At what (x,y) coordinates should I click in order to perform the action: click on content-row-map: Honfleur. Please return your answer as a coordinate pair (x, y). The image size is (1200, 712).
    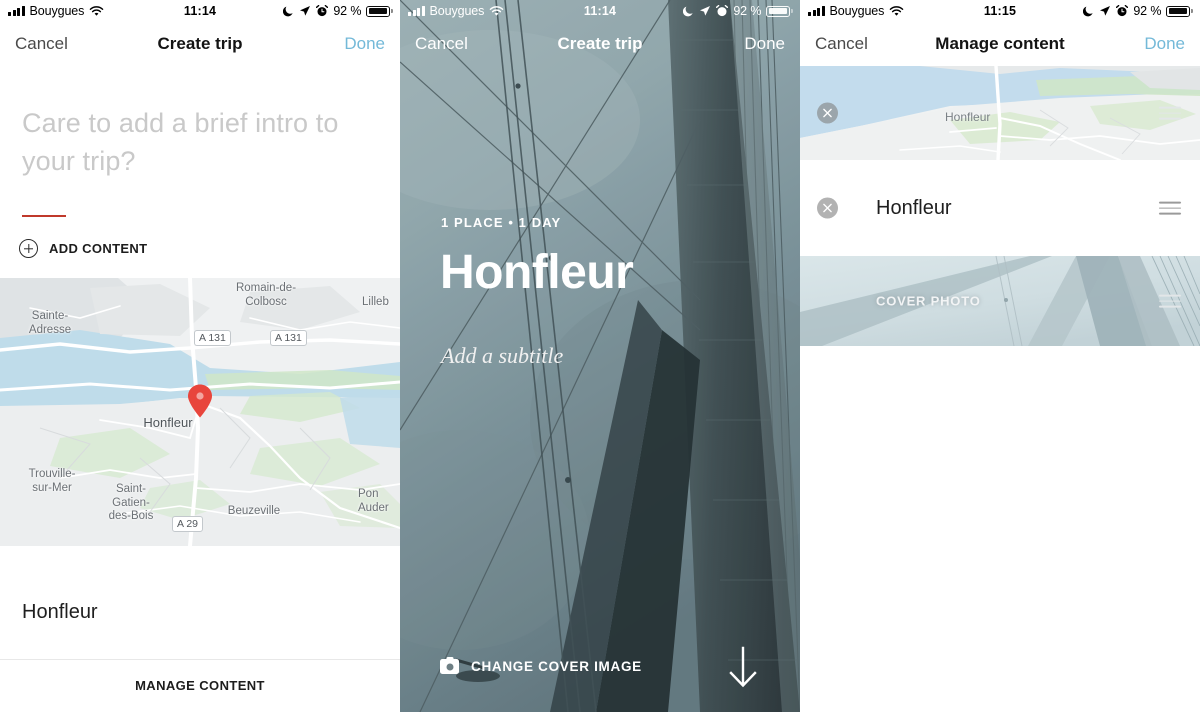
    Looking at the image, I should click on (1000, 113).